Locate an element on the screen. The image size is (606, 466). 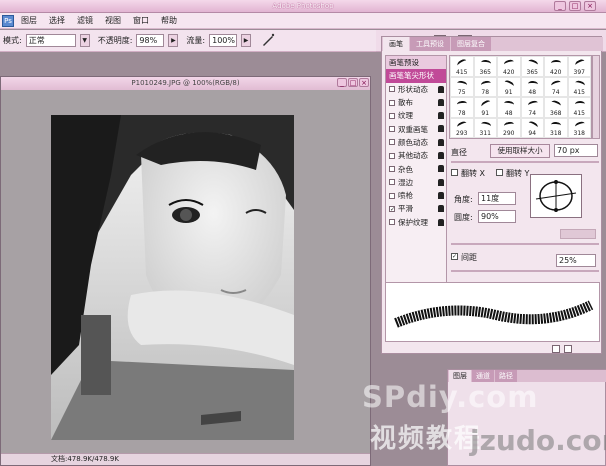
brush-tip-cell: 94 is located at coordinates (532, 127).